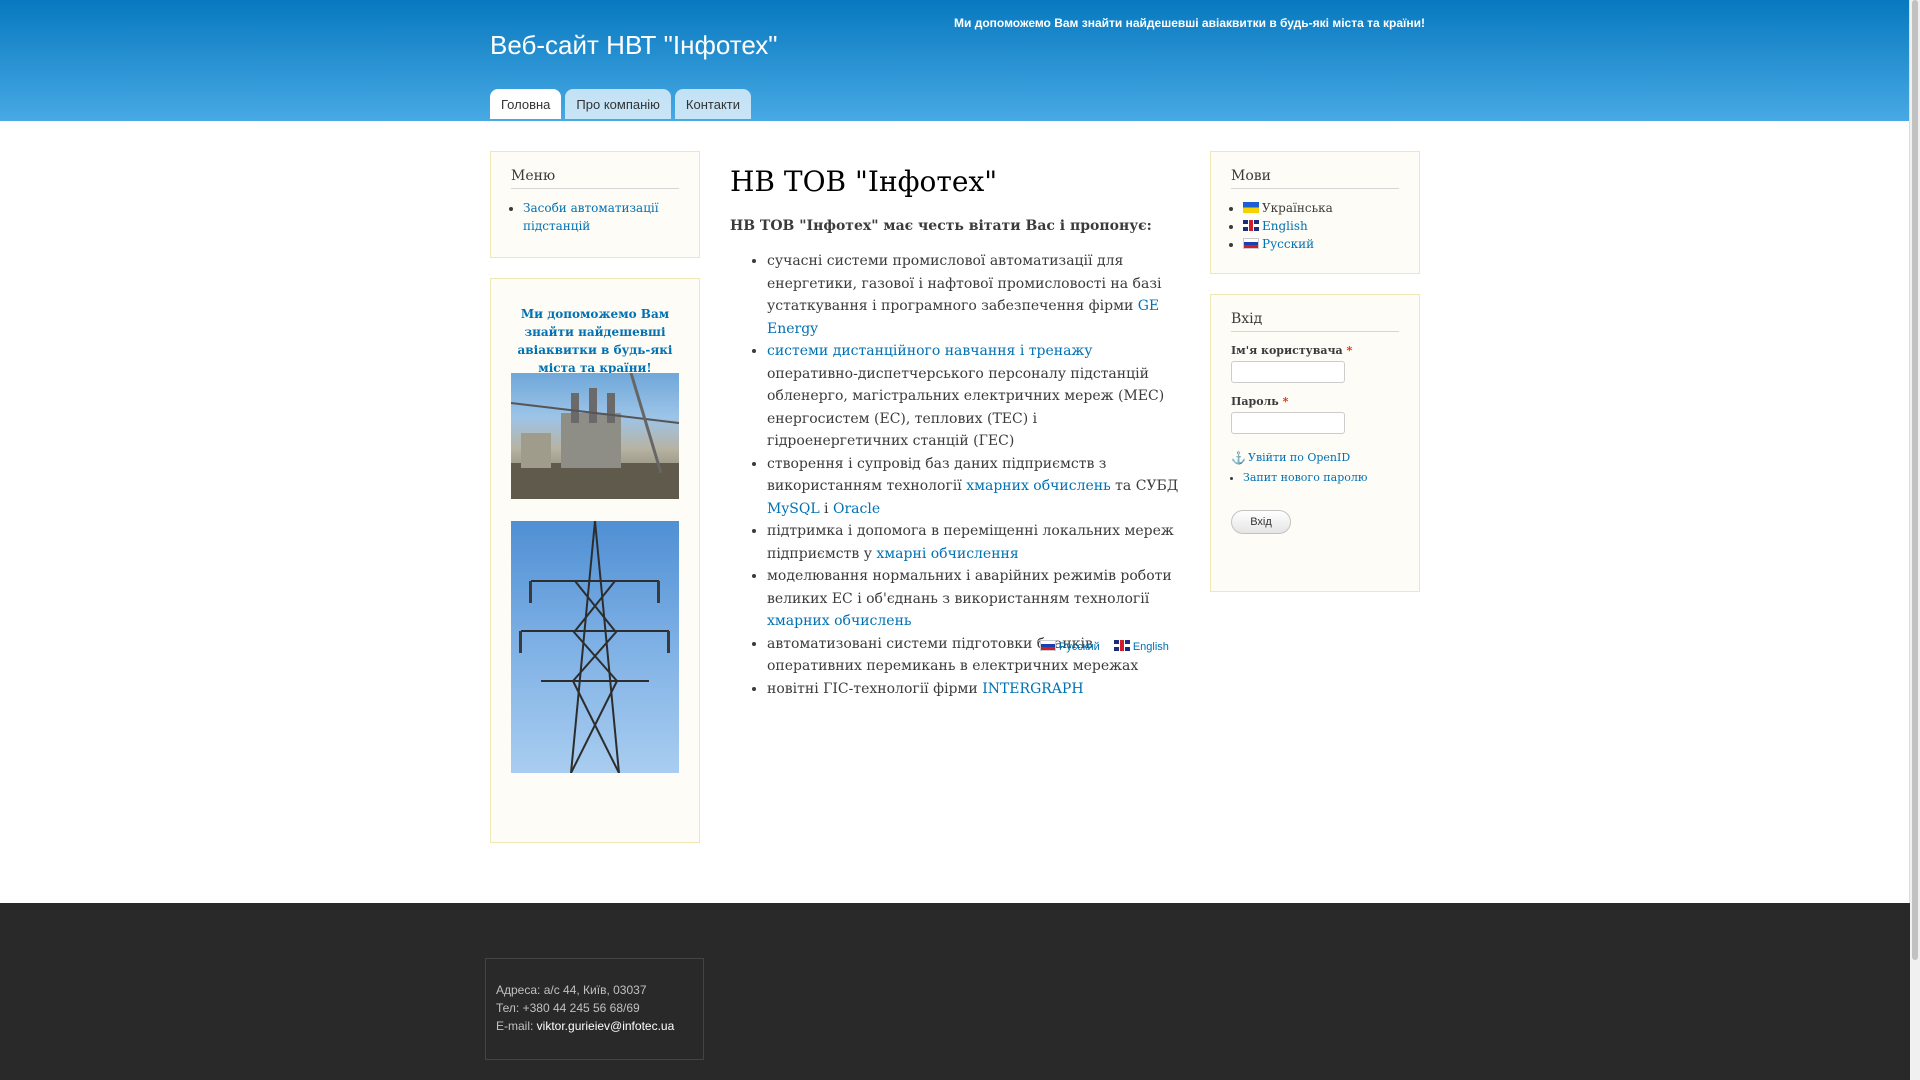  I want to click on menu-block: Меню Засоби автоматизації підстанцій, so click(595, 204).